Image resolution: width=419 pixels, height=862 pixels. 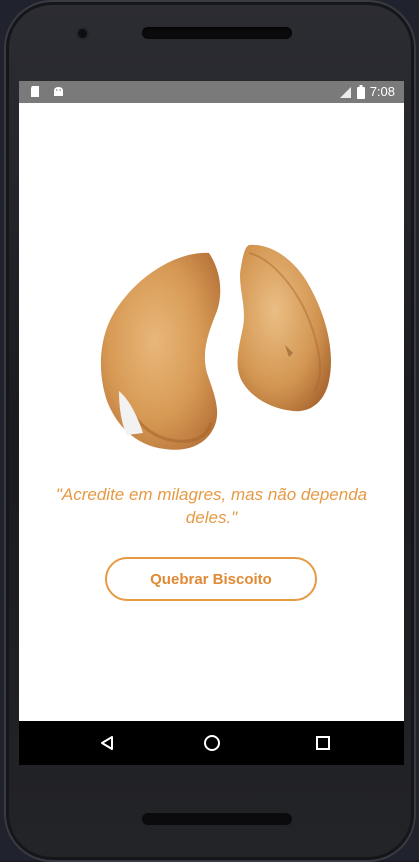 I want to click on recents-button, so click(x=323, y=743).